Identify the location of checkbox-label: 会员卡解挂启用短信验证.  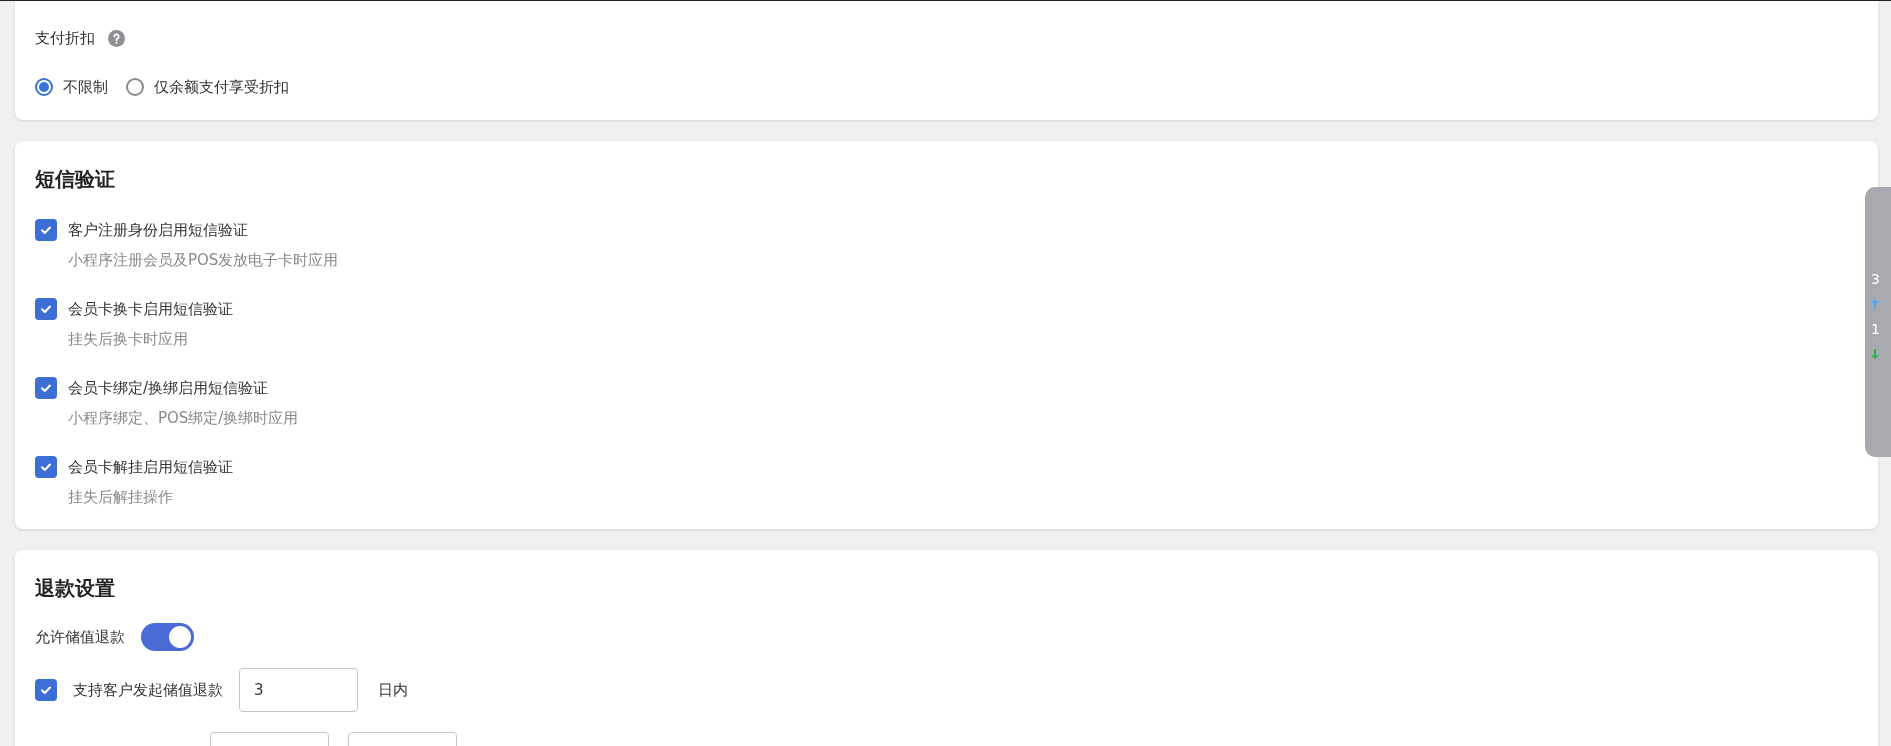
(150, 467).